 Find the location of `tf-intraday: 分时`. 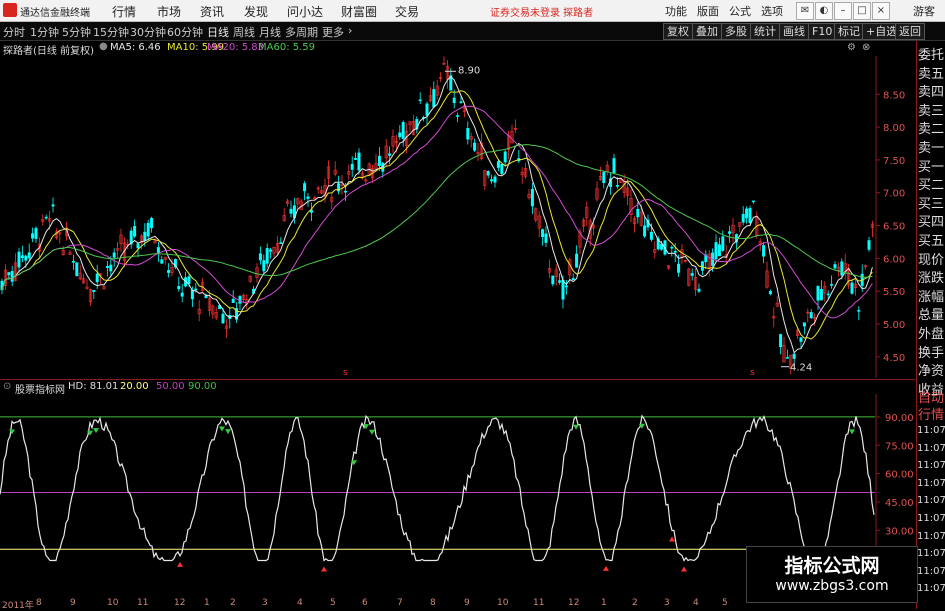

tf-intraday: 分时 is located at coordinates (14, 32).